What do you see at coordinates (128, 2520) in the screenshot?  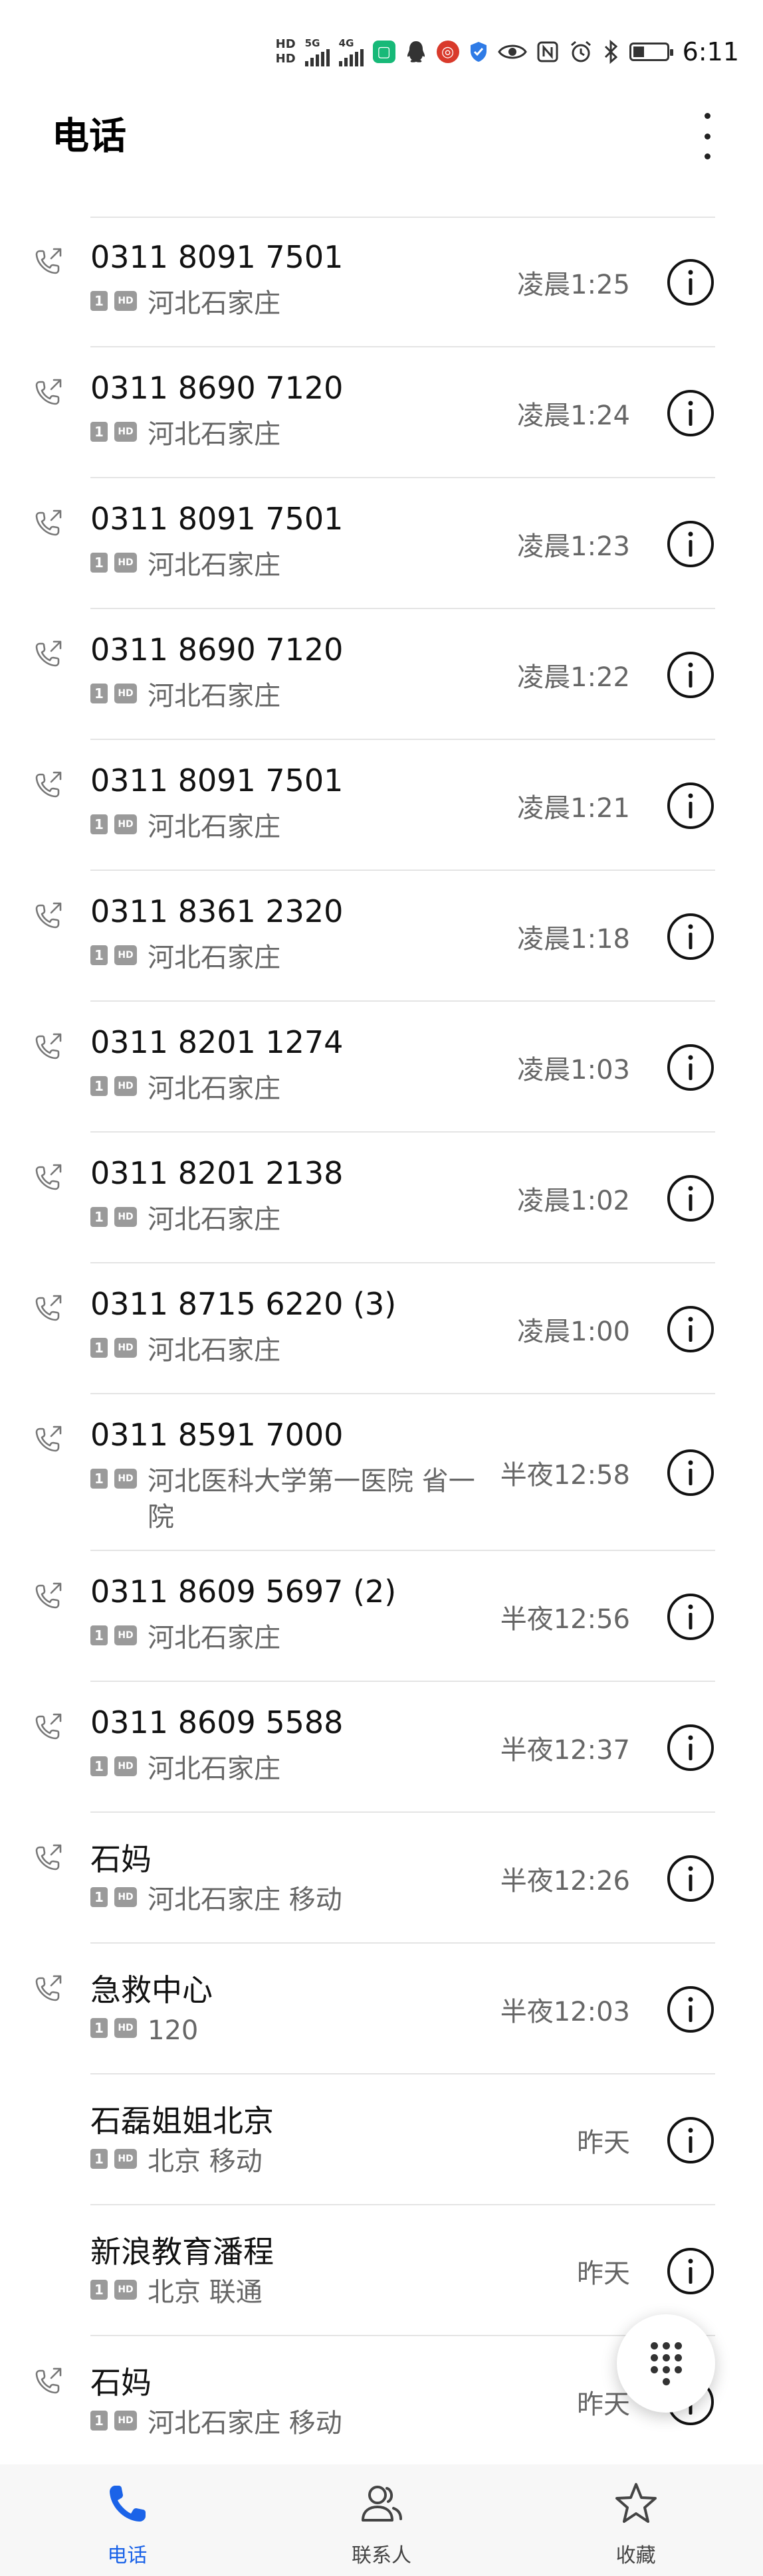 I see `nav-tab-phone: 电话` at bounding box center [128, 2520].